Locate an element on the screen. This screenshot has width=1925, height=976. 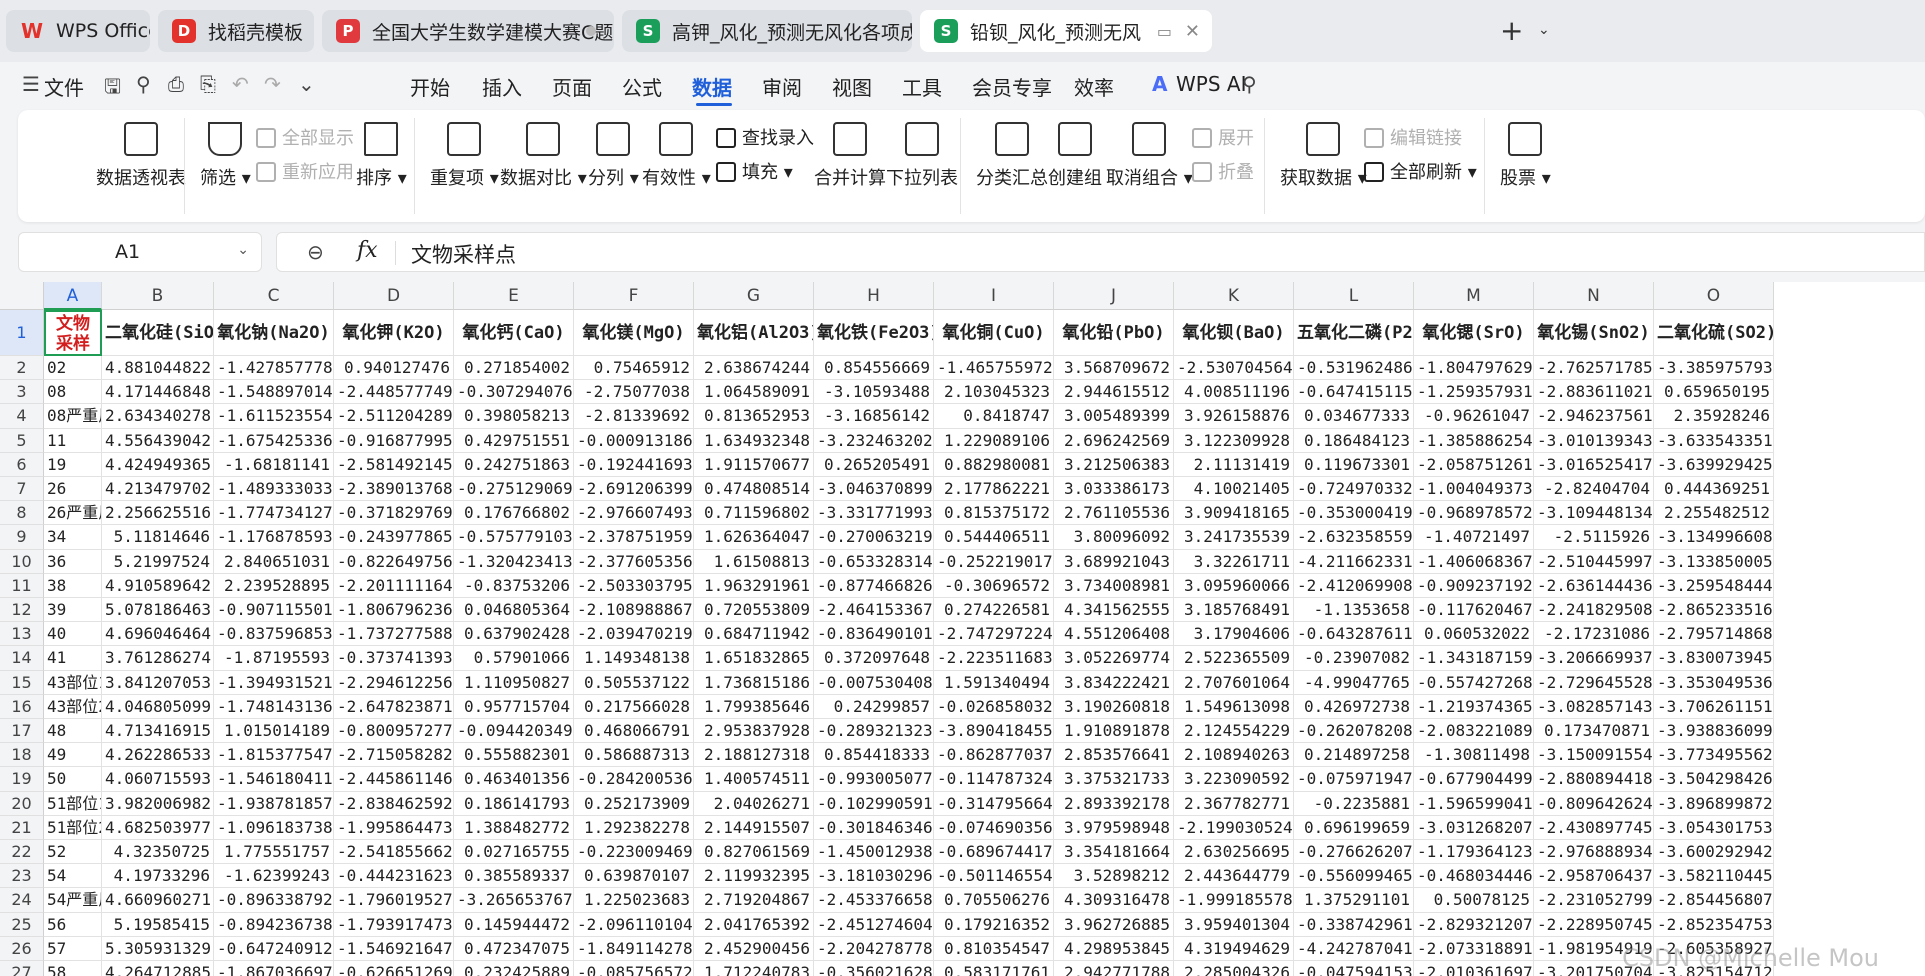
value-cell: 2.634340278 is located at coordinates (158, 416).